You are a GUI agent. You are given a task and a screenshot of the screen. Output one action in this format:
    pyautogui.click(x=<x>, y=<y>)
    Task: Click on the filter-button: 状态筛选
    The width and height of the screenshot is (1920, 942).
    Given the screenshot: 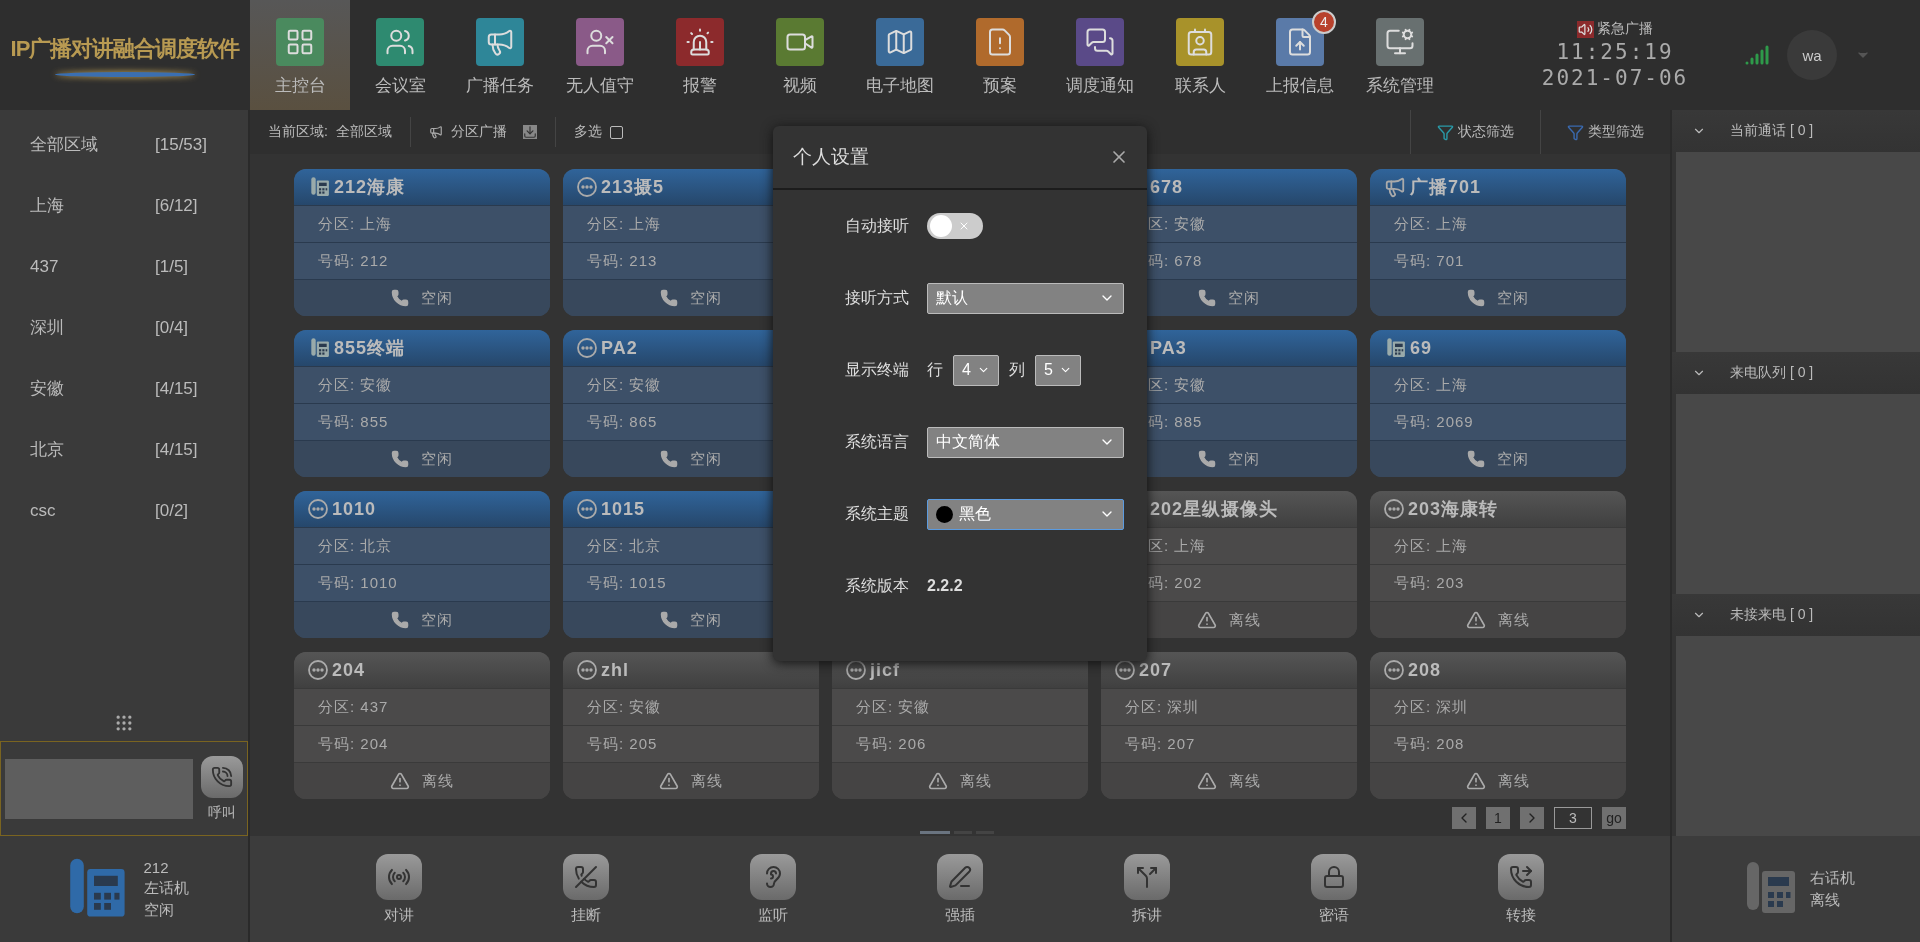 What is the action you would take?
    pyautogui.click(x=1475, y=132)
    